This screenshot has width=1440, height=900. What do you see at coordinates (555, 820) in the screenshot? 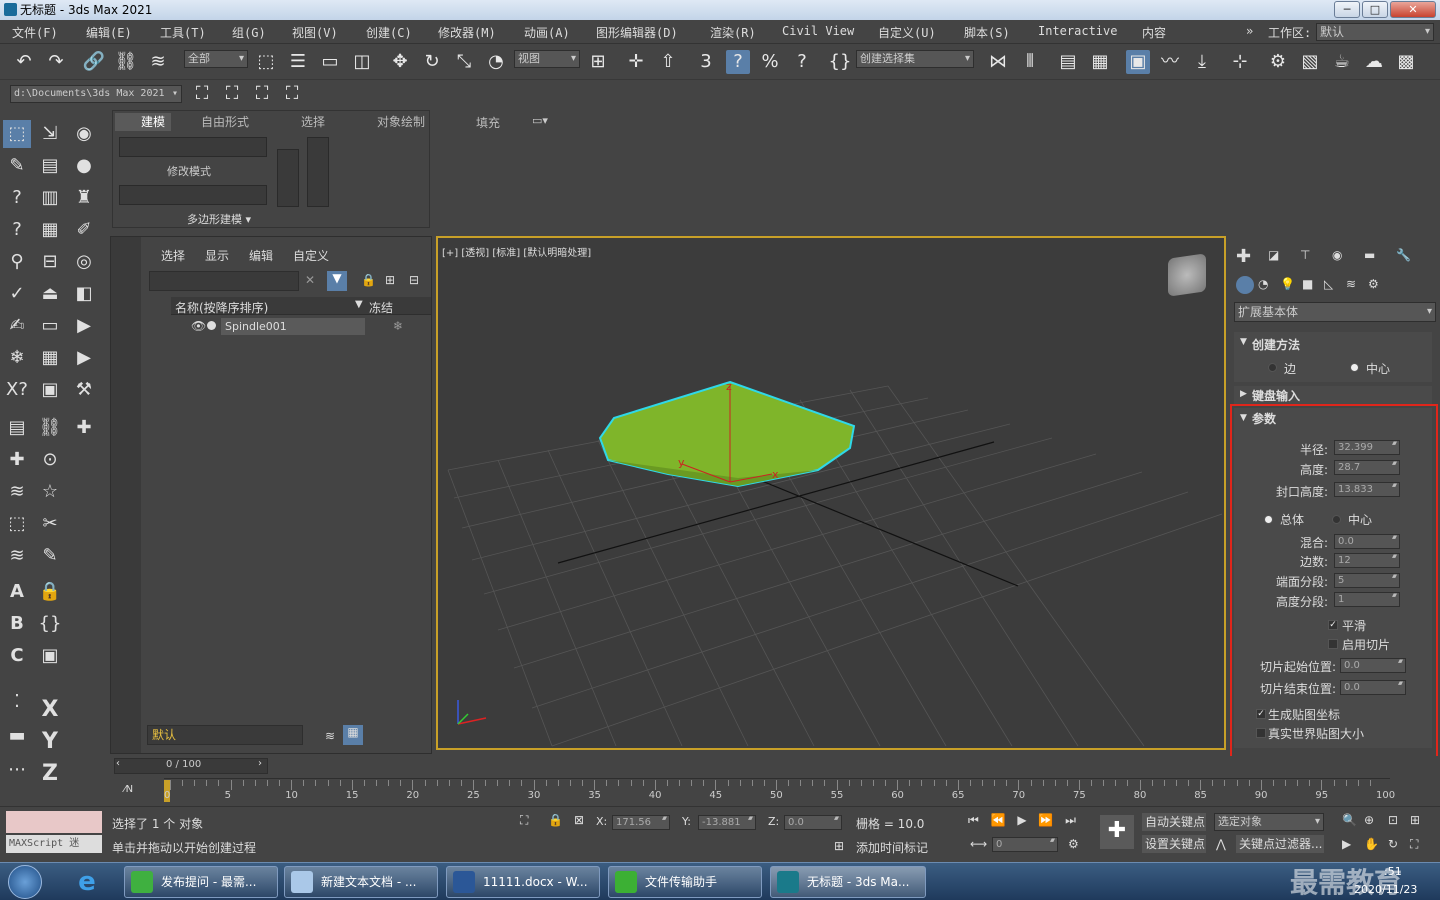
I see `selection-lock-icon: 🔒` at bounding box center [555, 820].